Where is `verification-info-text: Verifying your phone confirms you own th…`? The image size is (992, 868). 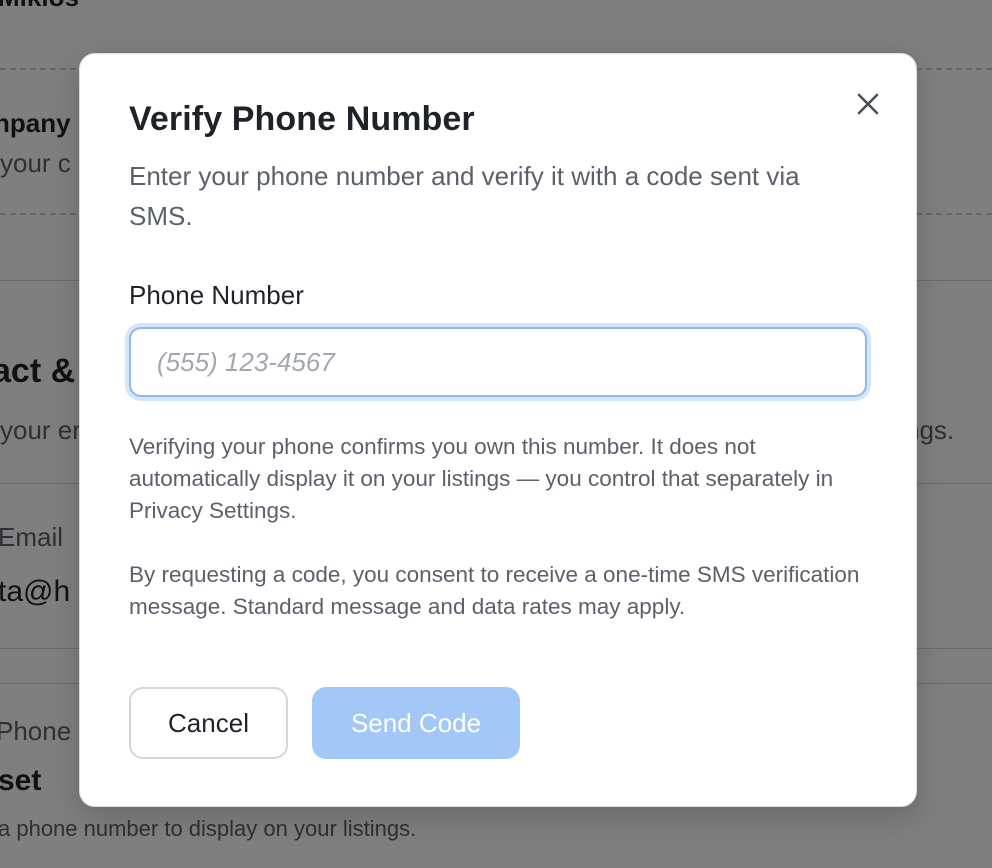 verification-info-text: Verifying your phone confirms you own th… is located at coordinates (481, 478).